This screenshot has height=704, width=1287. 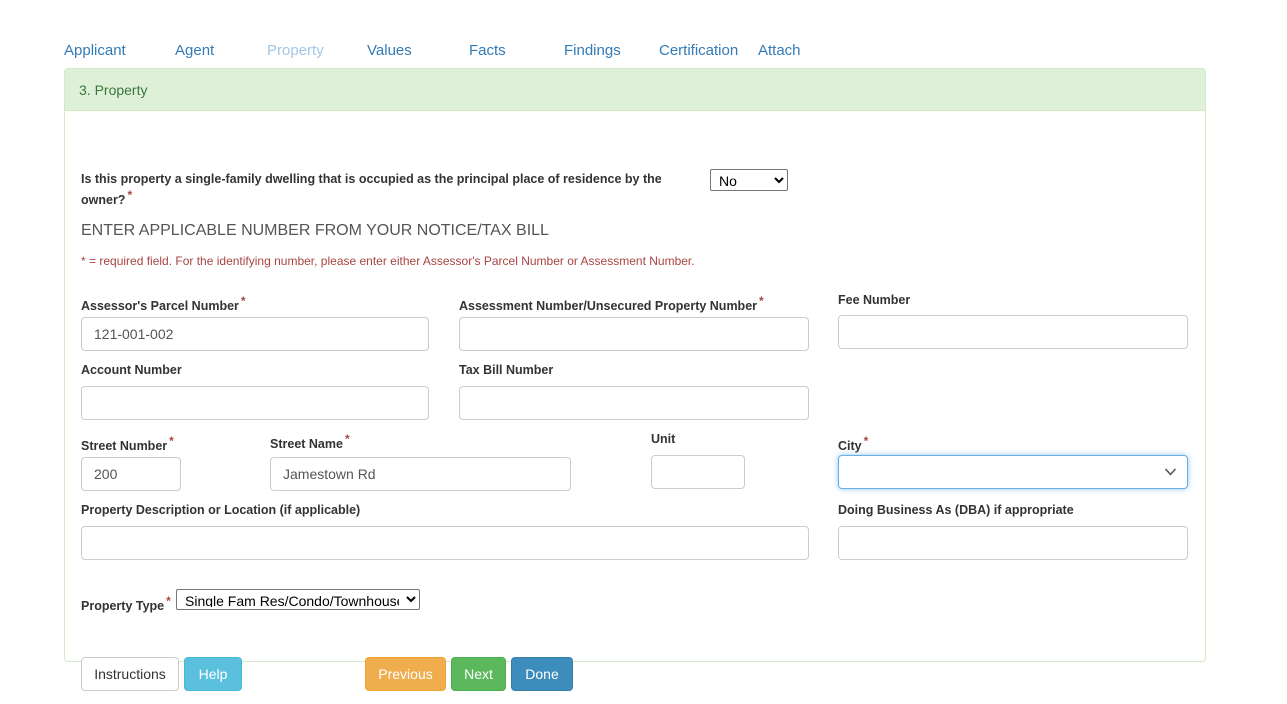 I want to click on instructions-button: Instructions, so click(x=130, y=674).